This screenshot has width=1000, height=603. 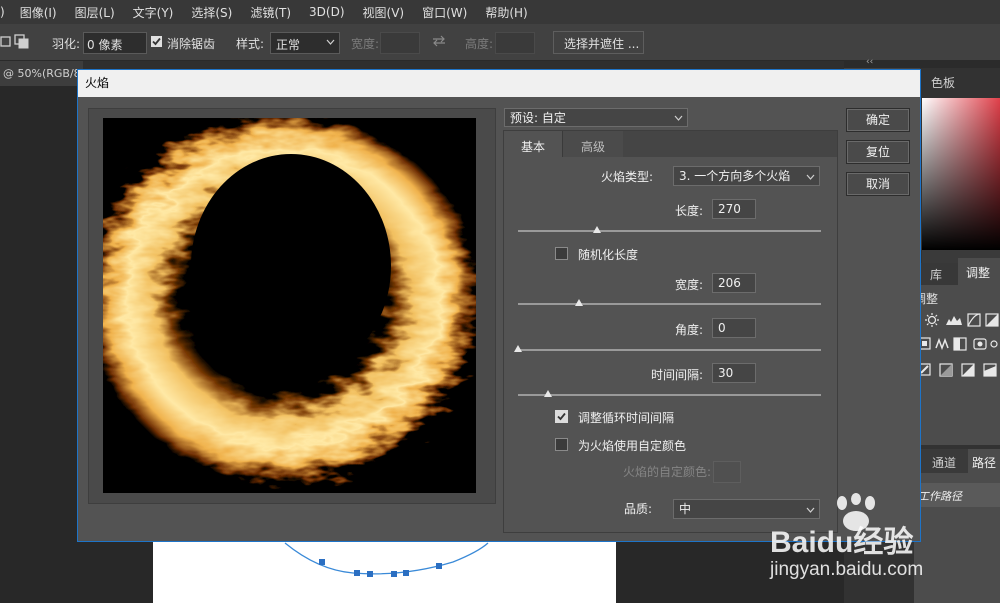 What do you see at coordinates (869, 62) in the screenshot?
I see `collapse-icon: ‹‹` at bounding box center [869, 62].